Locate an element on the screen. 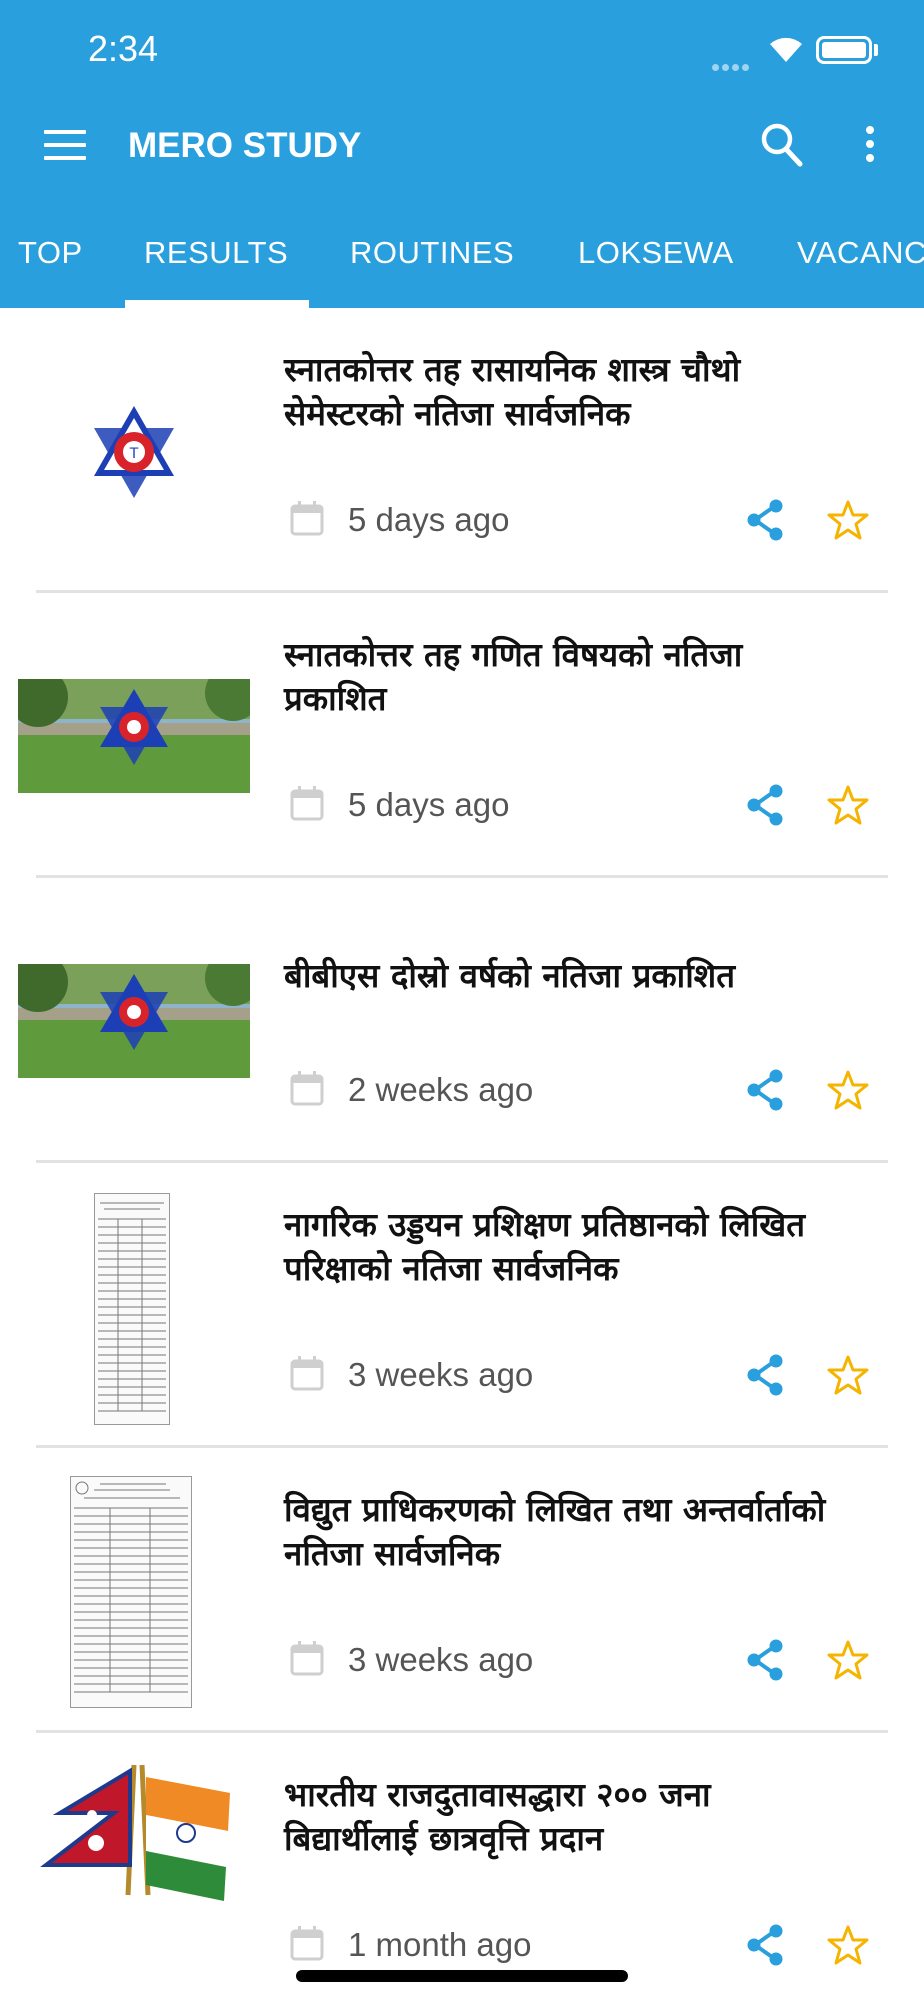  tab-routines: ROUTINES is located at coordinates (432, 268).